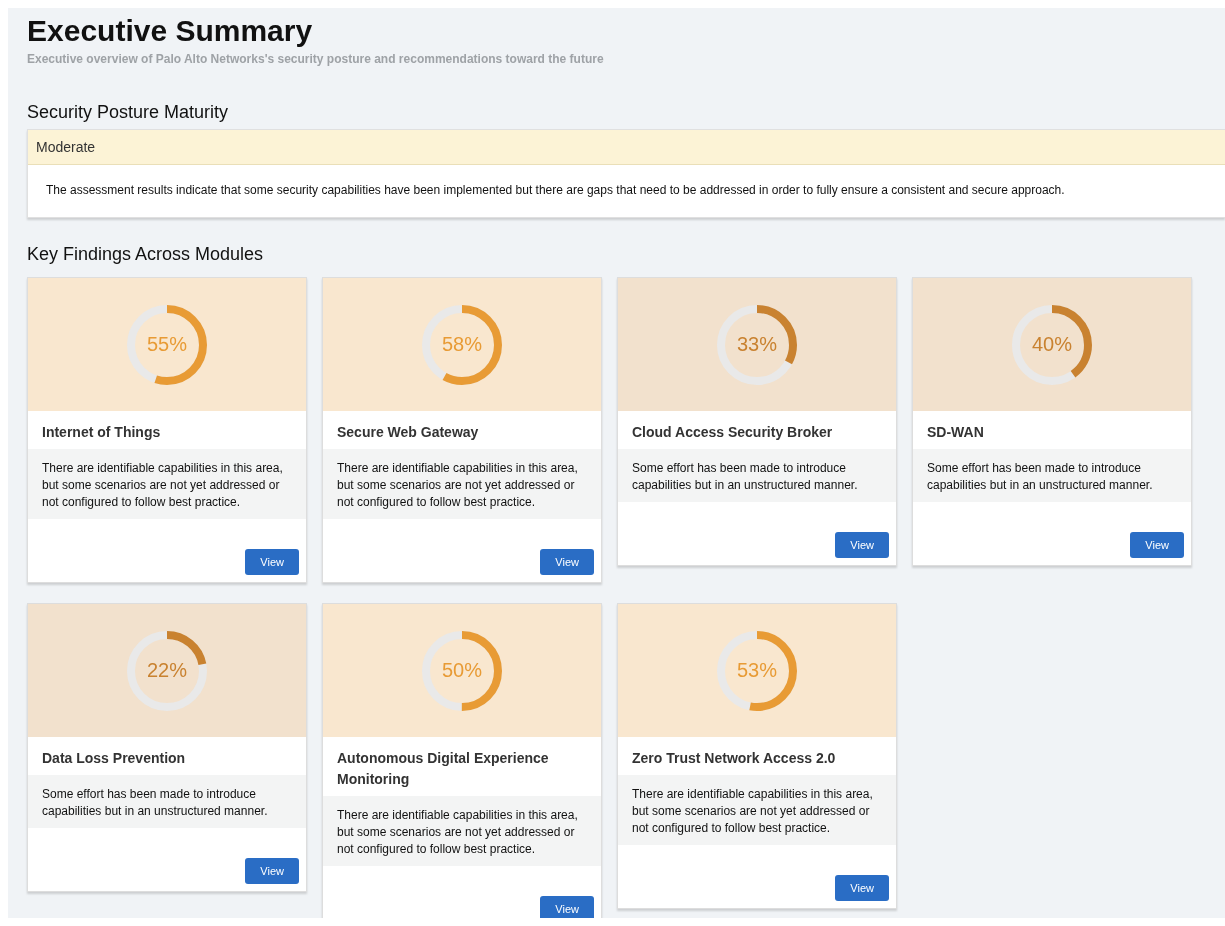  I want to click on section-heading: Key Findings Across Modules, so click(146, 254).